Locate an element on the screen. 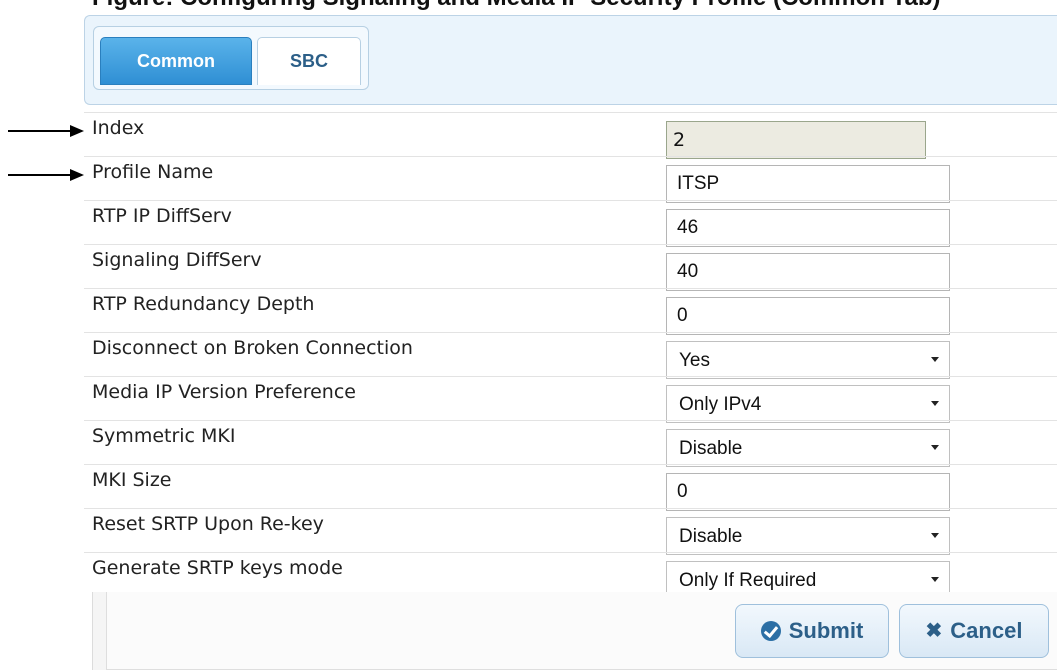  tab-sbc: SBC is located at coordinates (309, 61).